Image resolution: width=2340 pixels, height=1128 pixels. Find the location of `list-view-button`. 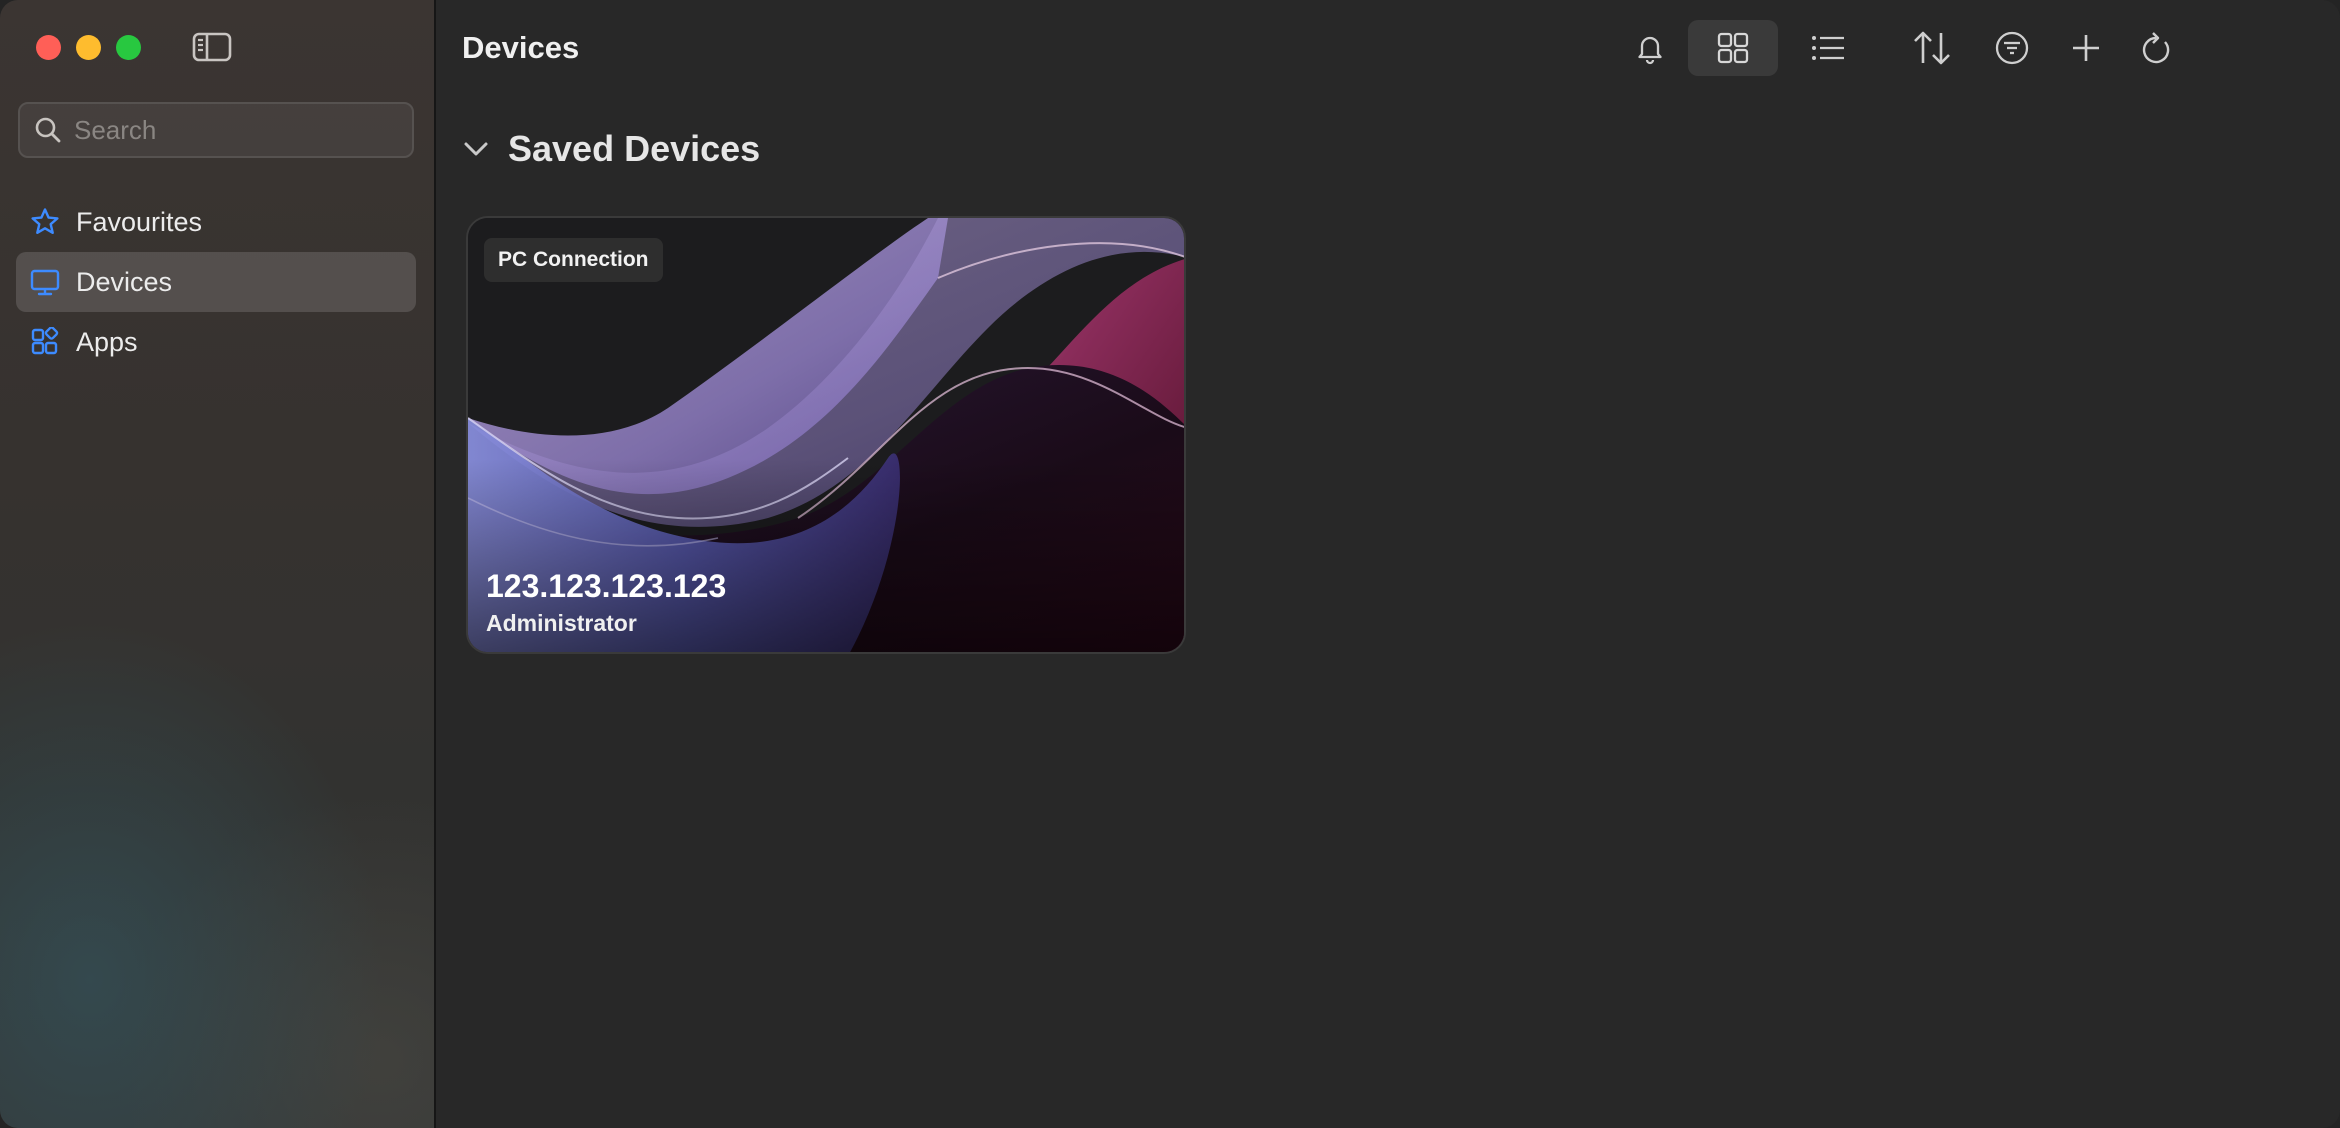

list-view-button is located at coordinates (1828, 48).